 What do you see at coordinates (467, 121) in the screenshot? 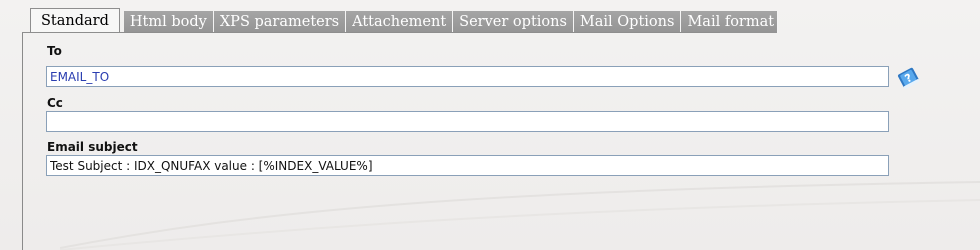
I see `cc-field` at bounding box center [467, 121].